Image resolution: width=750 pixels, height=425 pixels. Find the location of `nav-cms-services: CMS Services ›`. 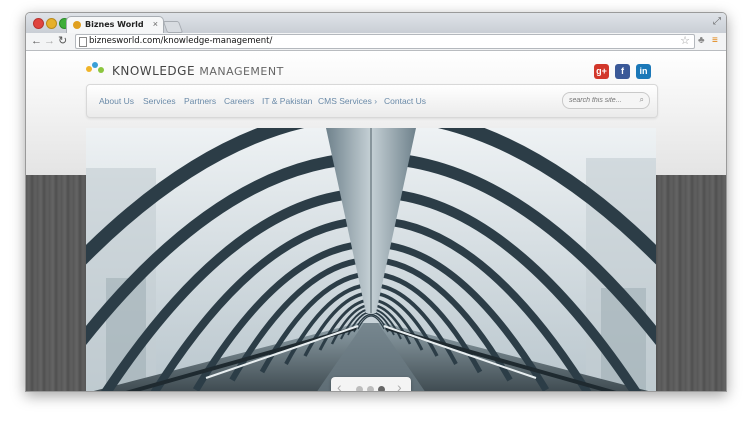

nav-cms-services: CMS Services › is located at coordinates (347, 101).